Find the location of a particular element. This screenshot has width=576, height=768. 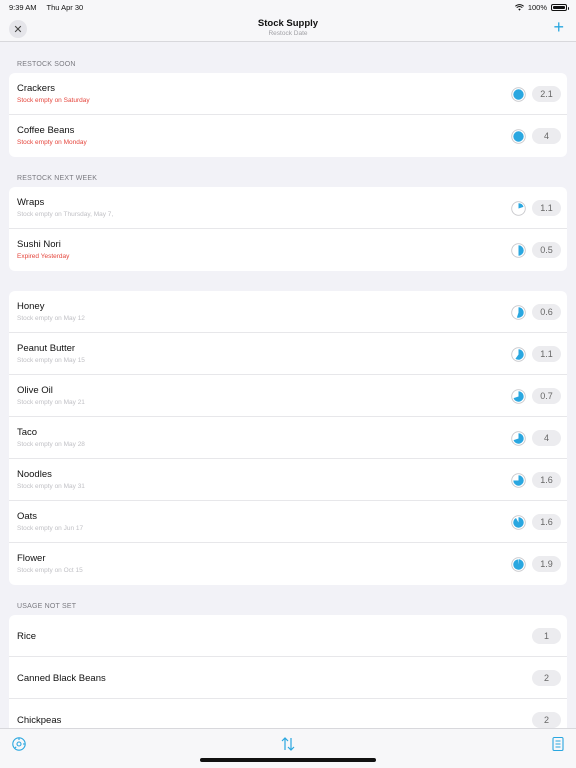

quantity-badge: 0.6 is located at coordinates (546, 312).